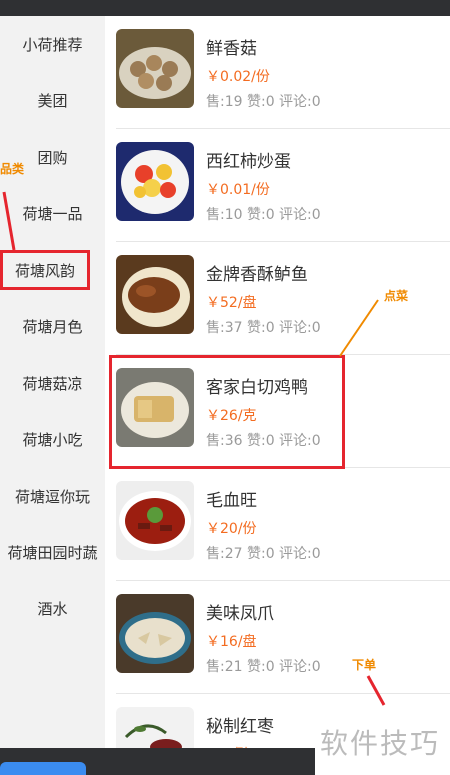  Describe the element at coordinates (364, 665) in the screenshot. I see `annotation-place-order: 下单` at that location.